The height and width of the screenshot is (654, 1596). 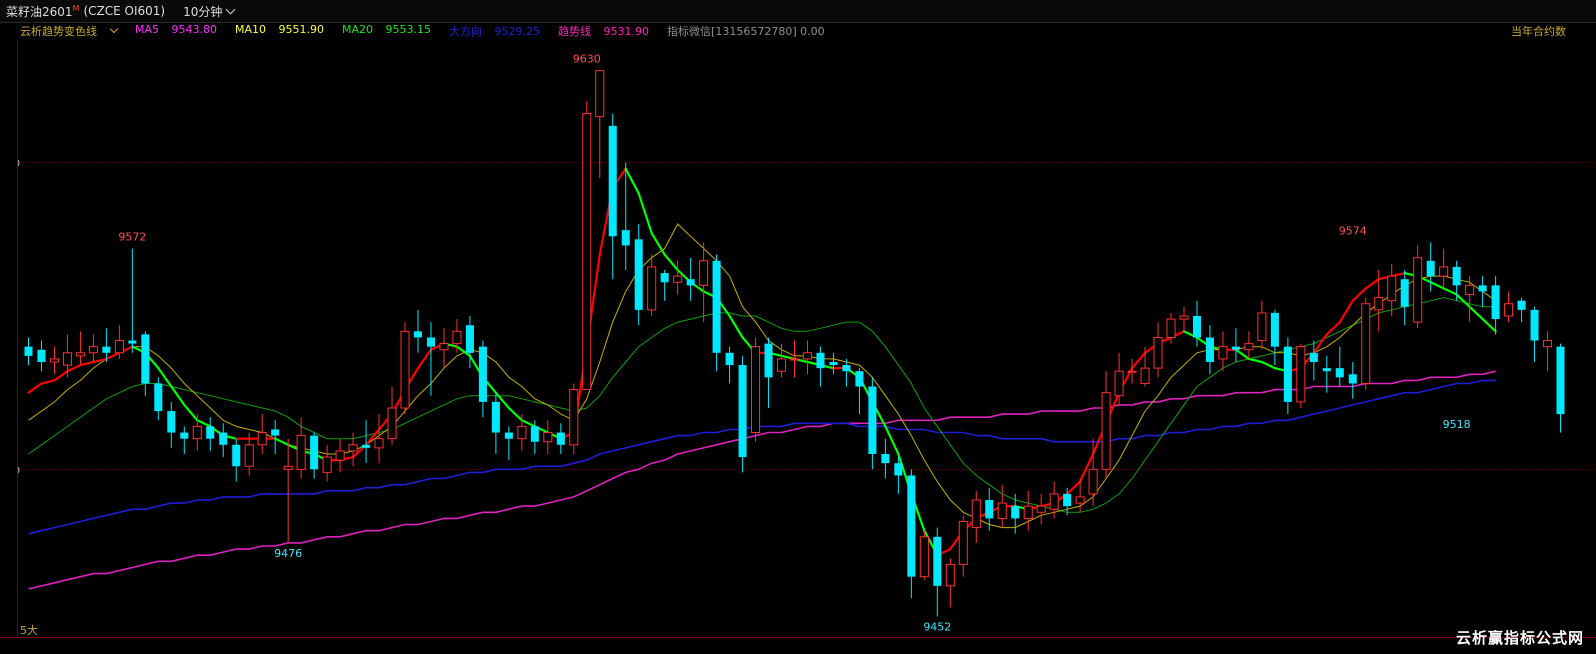 What do you see at coordinates (798, 639) in the screenshot?
I see `bottom-bar: 5大` at bounding box center [798, 639].